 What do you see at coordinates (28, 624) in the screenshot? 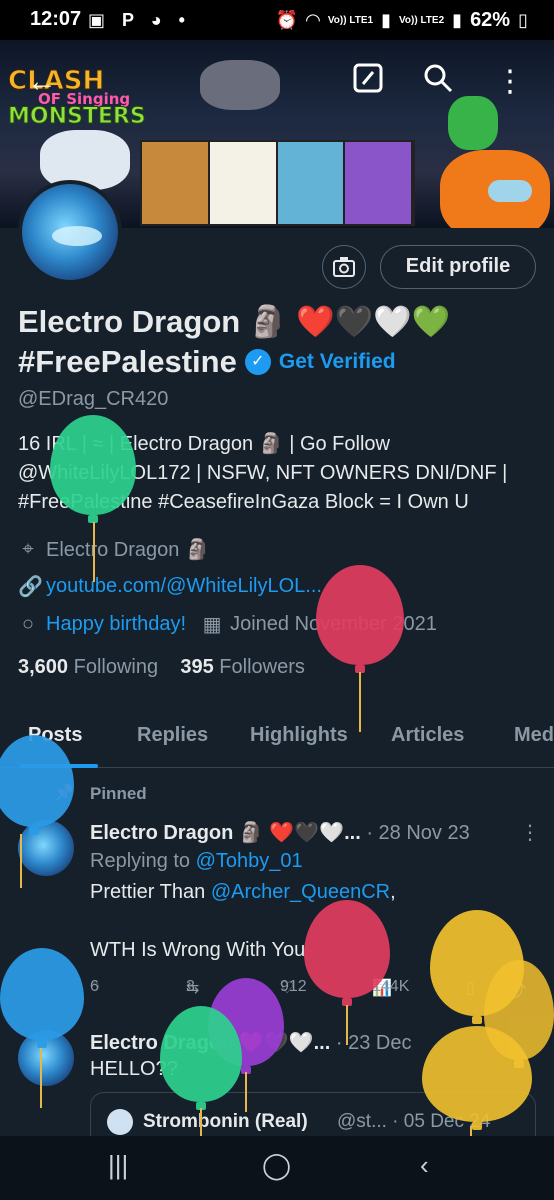
I see `balloon-icon: ○` at bounding box center [28, 624].